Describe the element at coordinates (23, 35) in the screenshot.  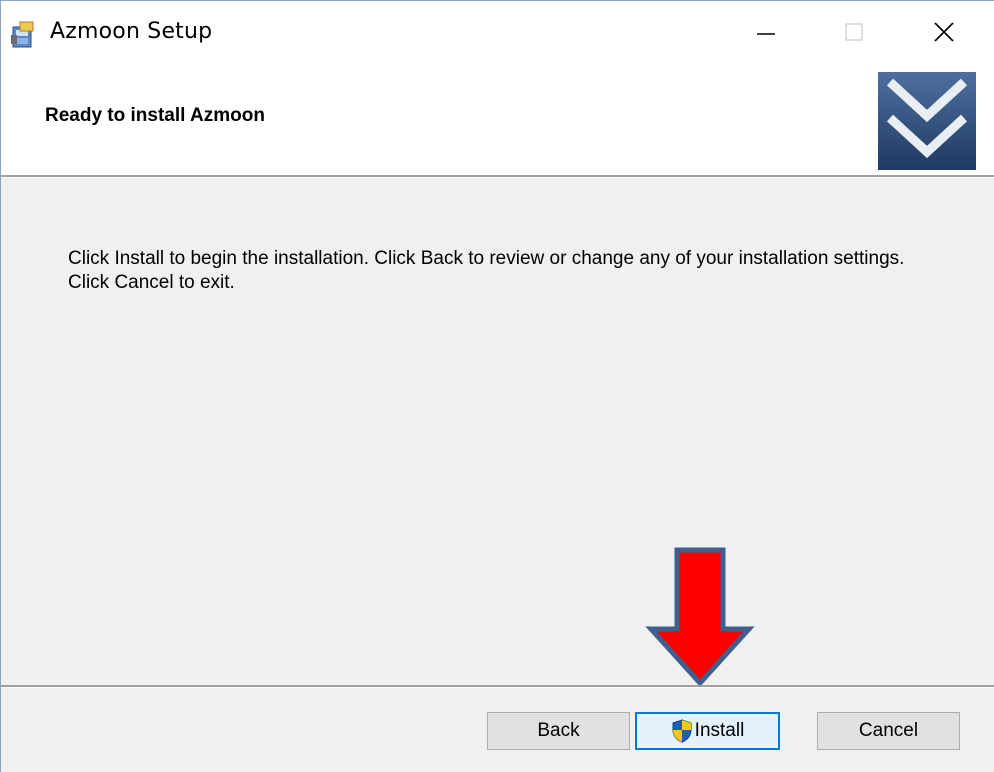
I see `installer-package-icon` at that location.